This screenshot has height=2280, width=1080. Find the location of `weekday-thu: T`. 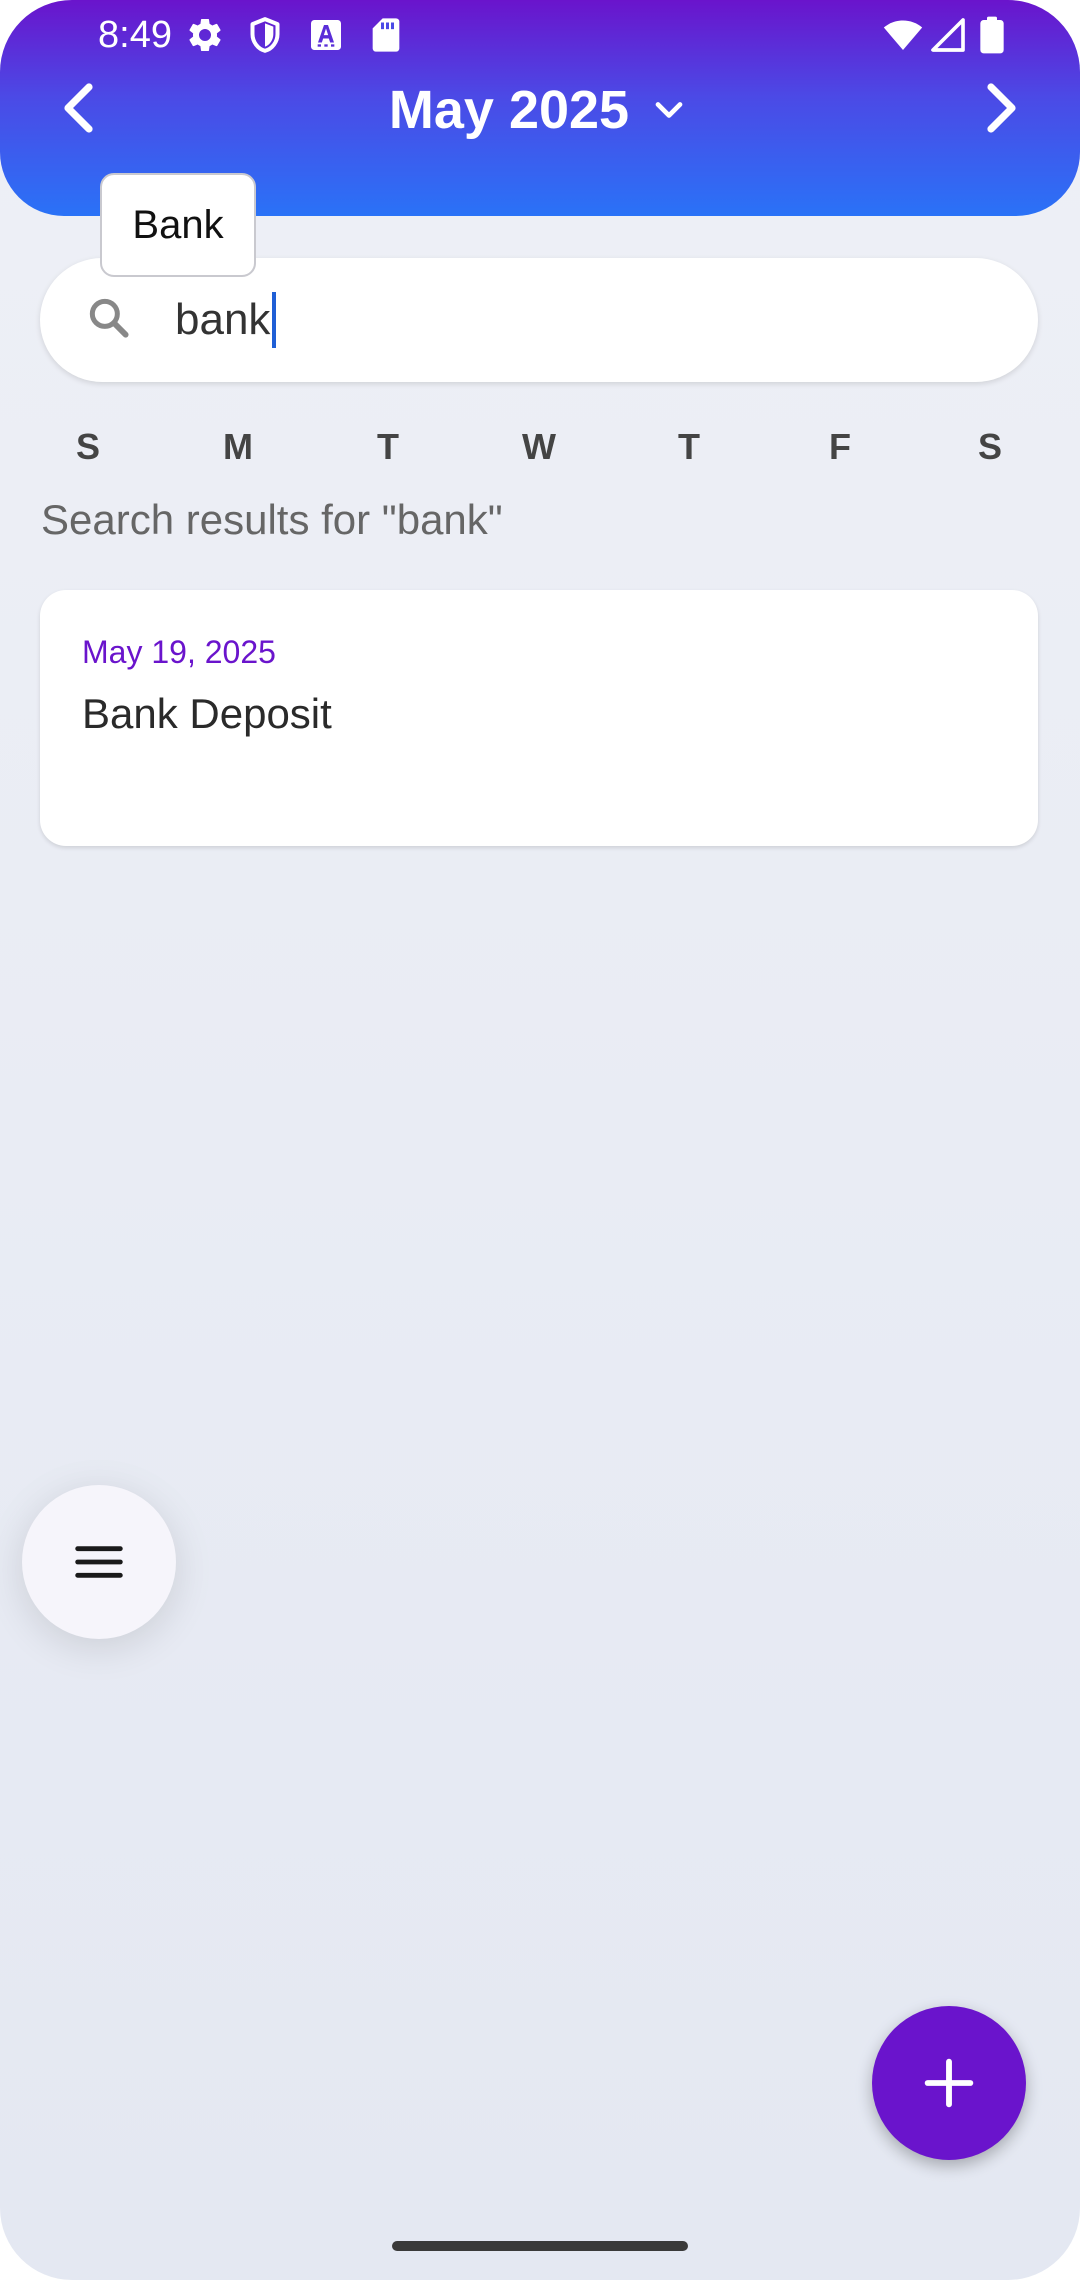

weekday-thu: T is located at coordinates (689, 446).